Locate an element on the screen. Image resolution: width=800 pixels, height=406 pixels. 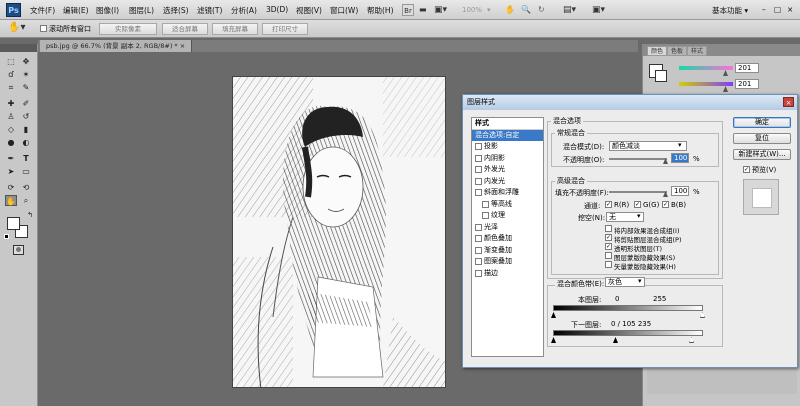
zoom-tool-icon: 🔍 is located at coordinates (526, 10).